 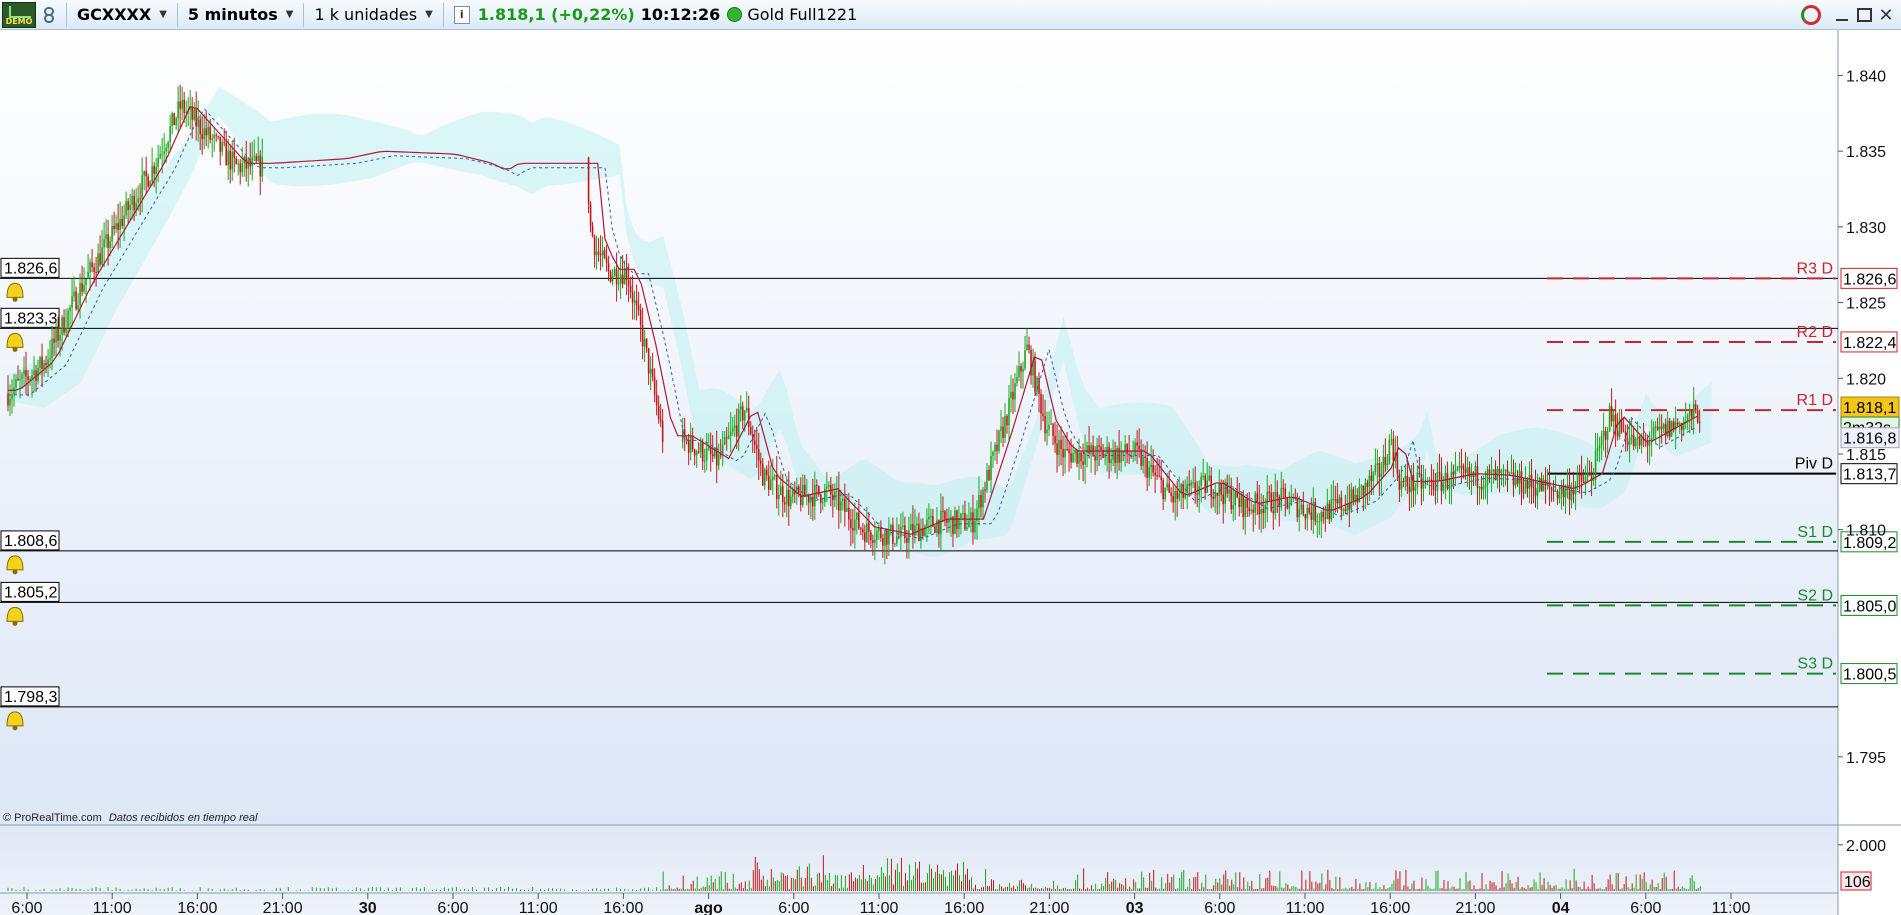 What do you see at coordinates (1135, 907) in the screenshot?
I see `time-tick-label: 03` at bounding box center [1135, 907].